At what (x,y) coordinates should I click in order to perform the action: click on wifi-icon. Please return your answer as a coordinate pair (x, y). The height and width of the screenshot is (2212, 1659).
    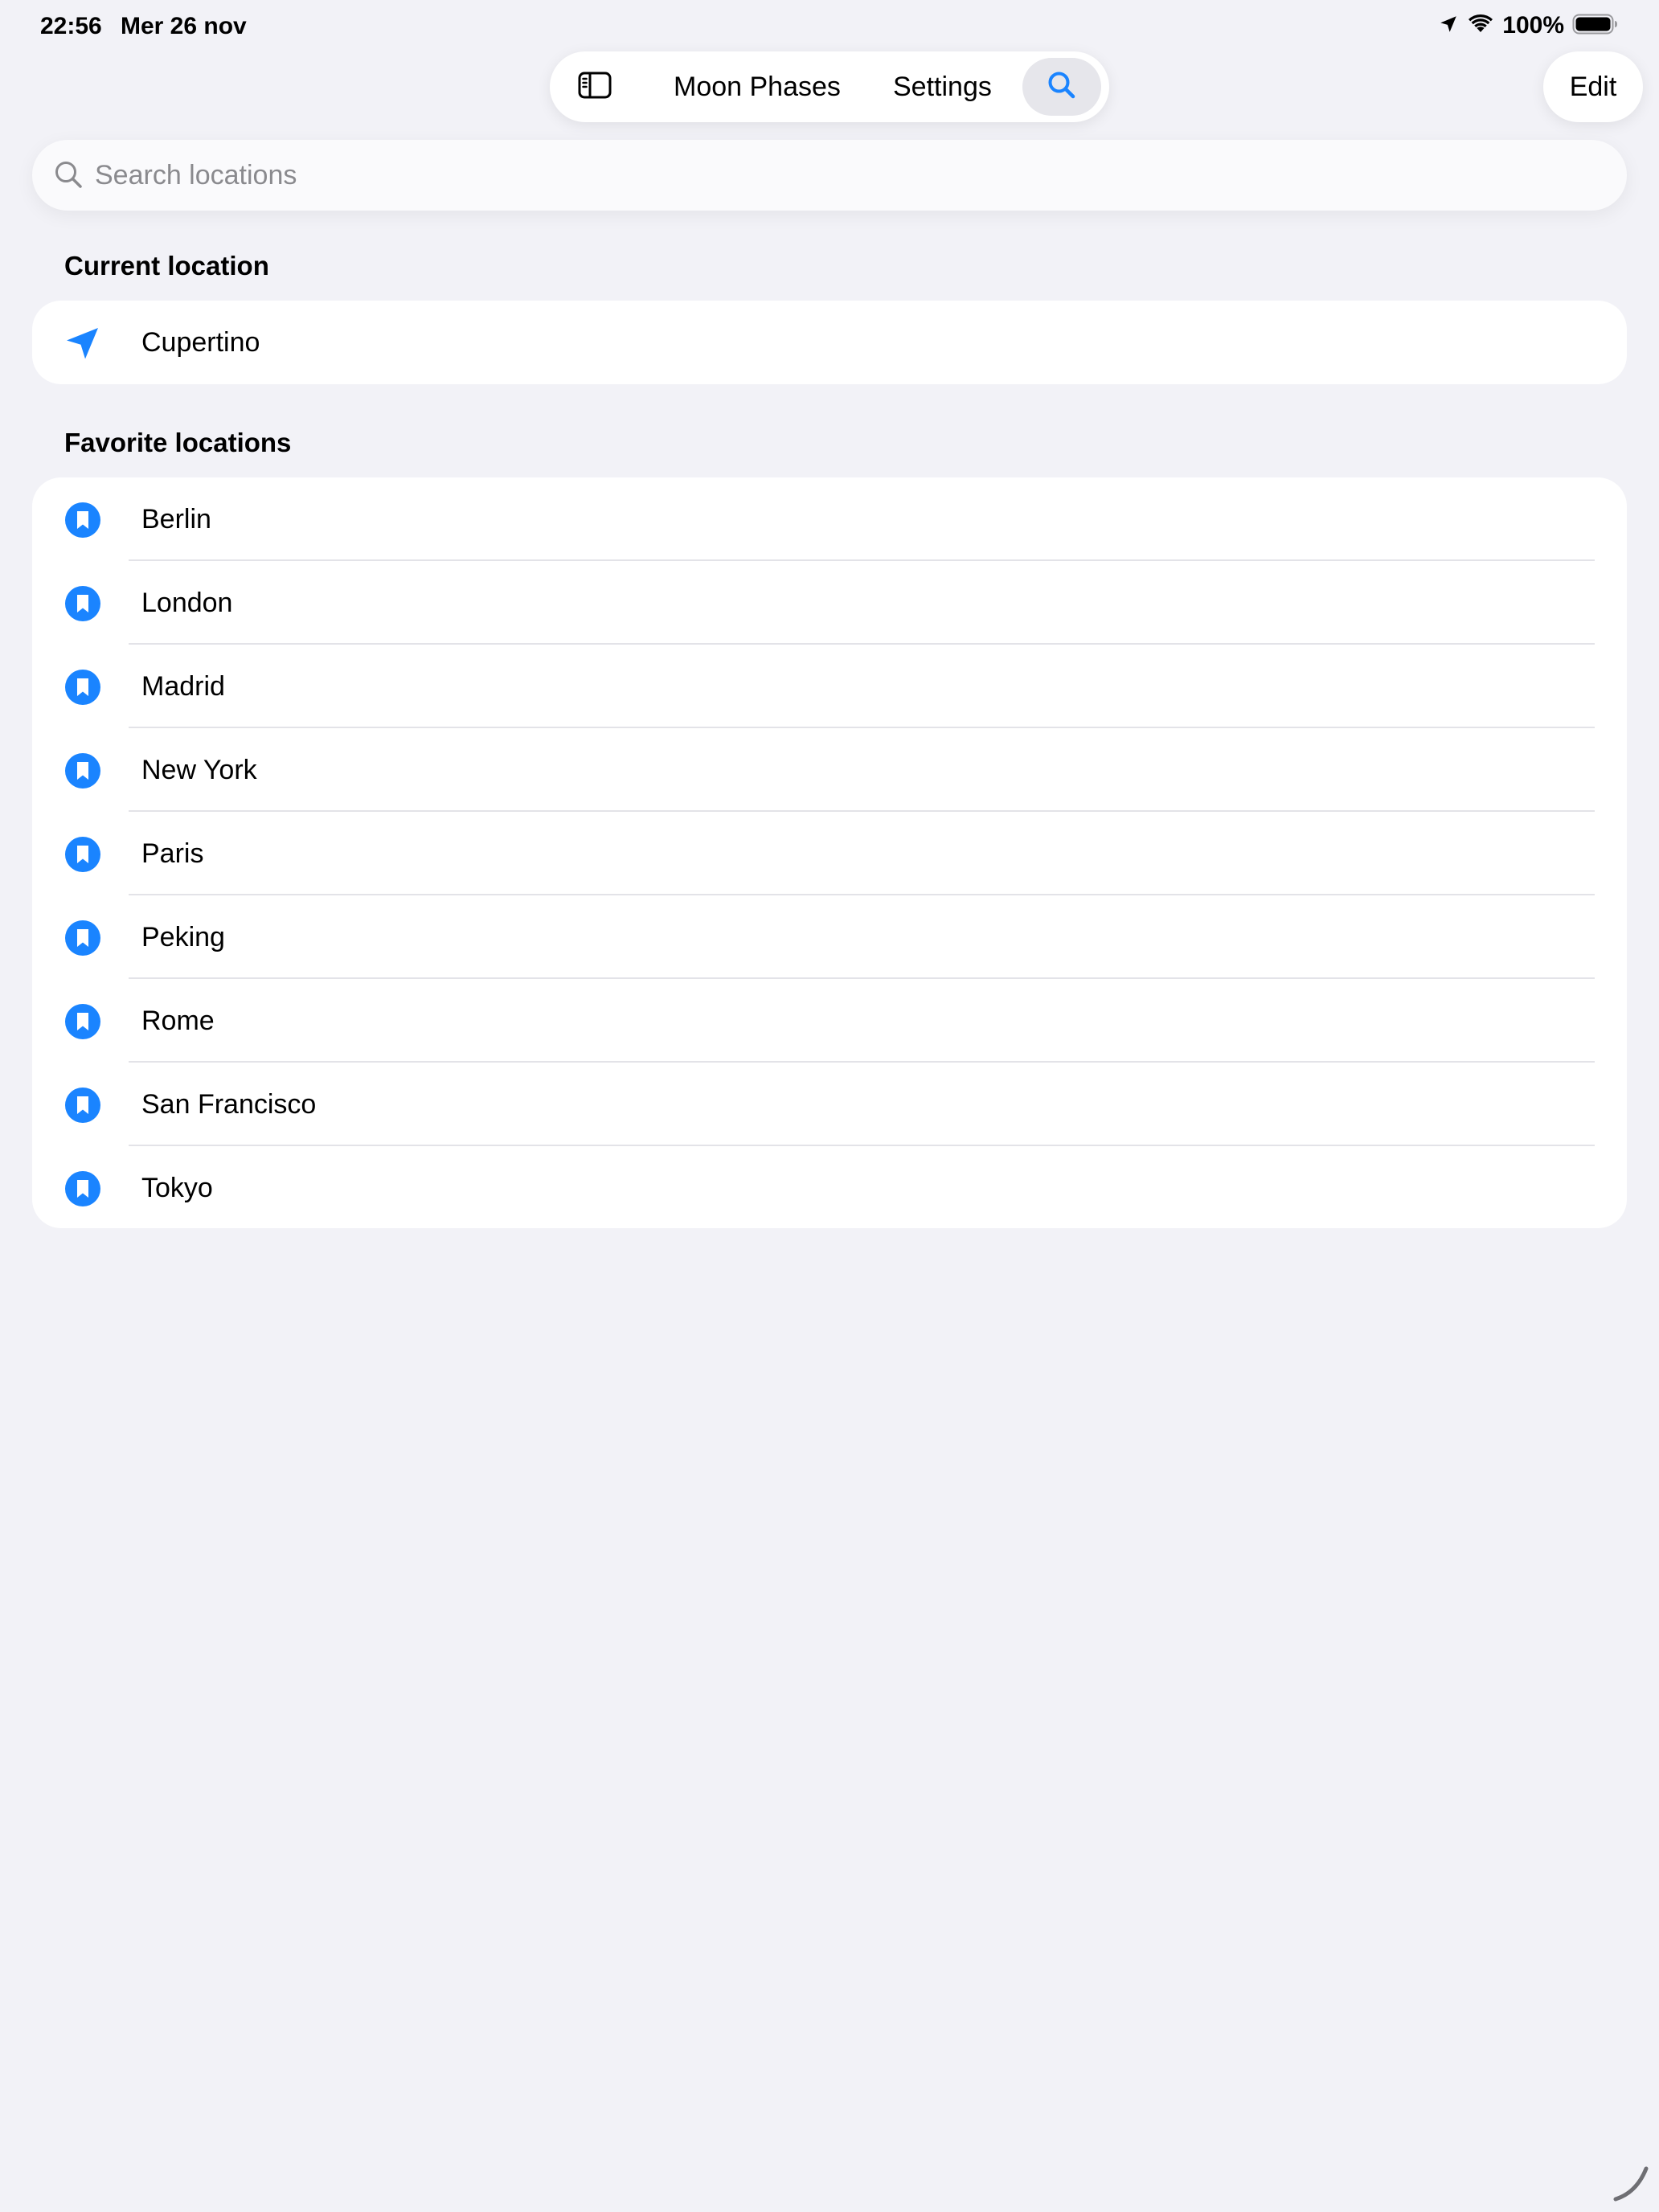
    Looking at the image, I should click on (1480, 26).